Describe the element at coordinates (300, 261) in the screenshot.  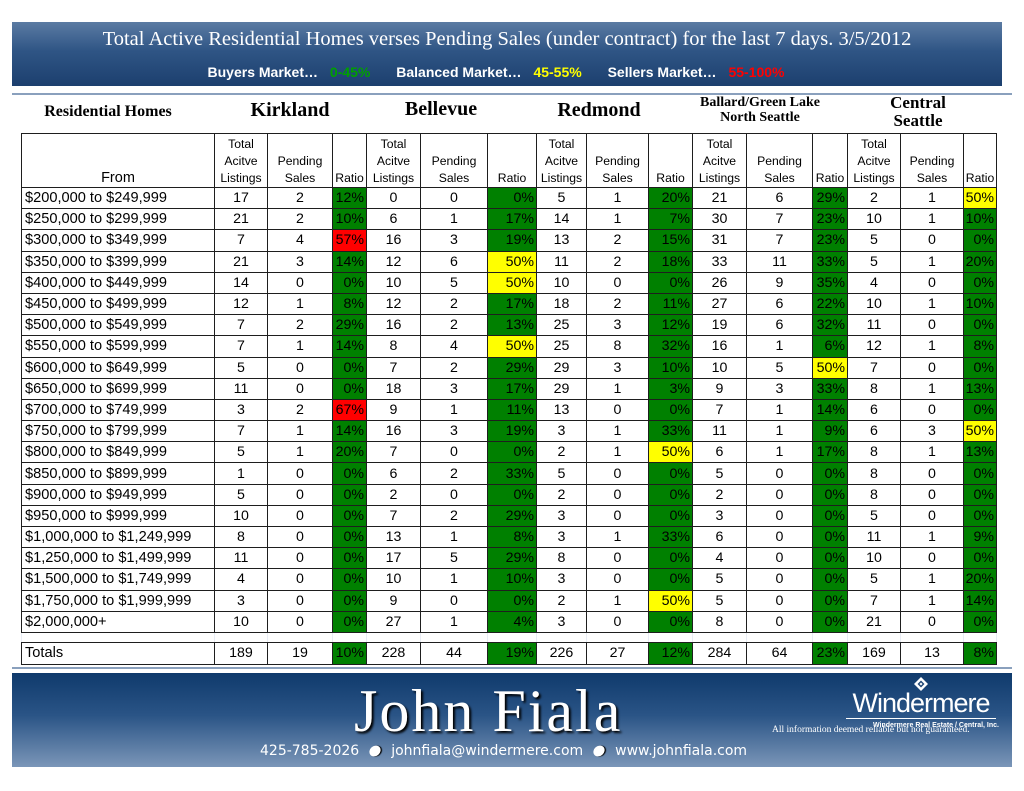
I see `pending-sales-kirkland: 3` at that location.